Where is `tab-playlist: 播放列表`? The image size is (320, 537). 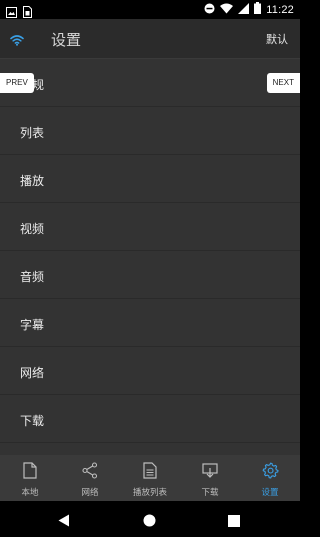
tab-playlist: 播放列表 is located at coordinates (150, 478).